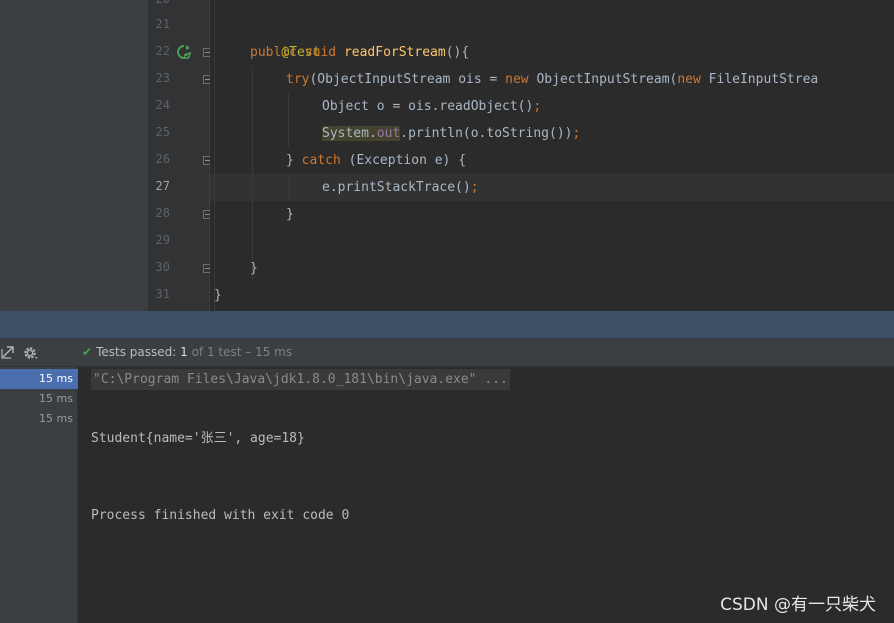  I want to click on status-label: Tests passed:, so click(136, 352).